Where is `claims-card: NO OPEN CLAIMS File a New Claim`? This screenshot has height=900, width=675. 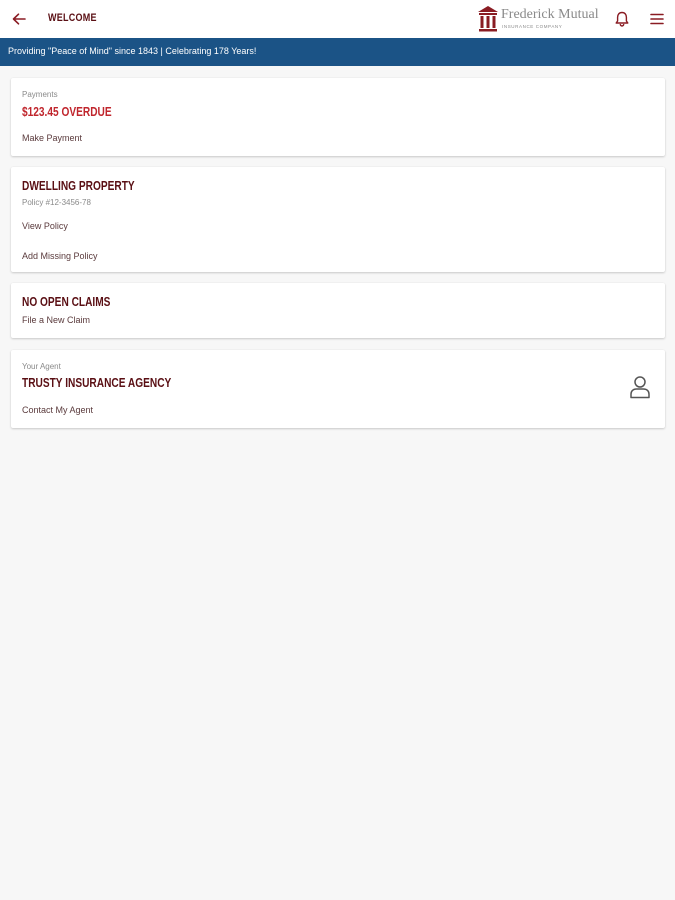 claims-card: NO OPEN CLAIMS File a New Claim is located at coordinates (338, 310).